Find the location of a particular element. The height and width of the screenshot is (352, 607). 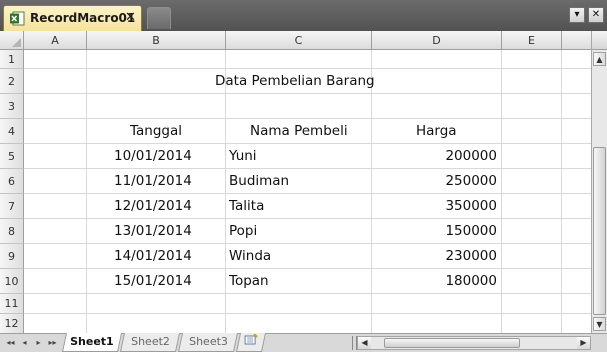

sheet-tab-label: Sheet1 is located at coordinates (92, 341).